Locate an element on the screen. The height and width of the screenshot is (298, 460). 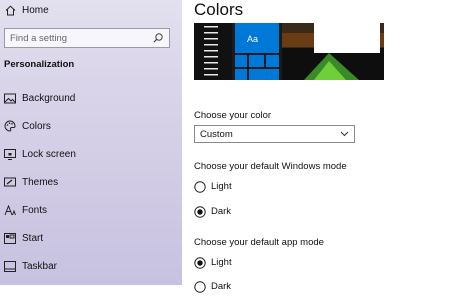
sidebar-item-label: Start is located at coordinates (33, 238).